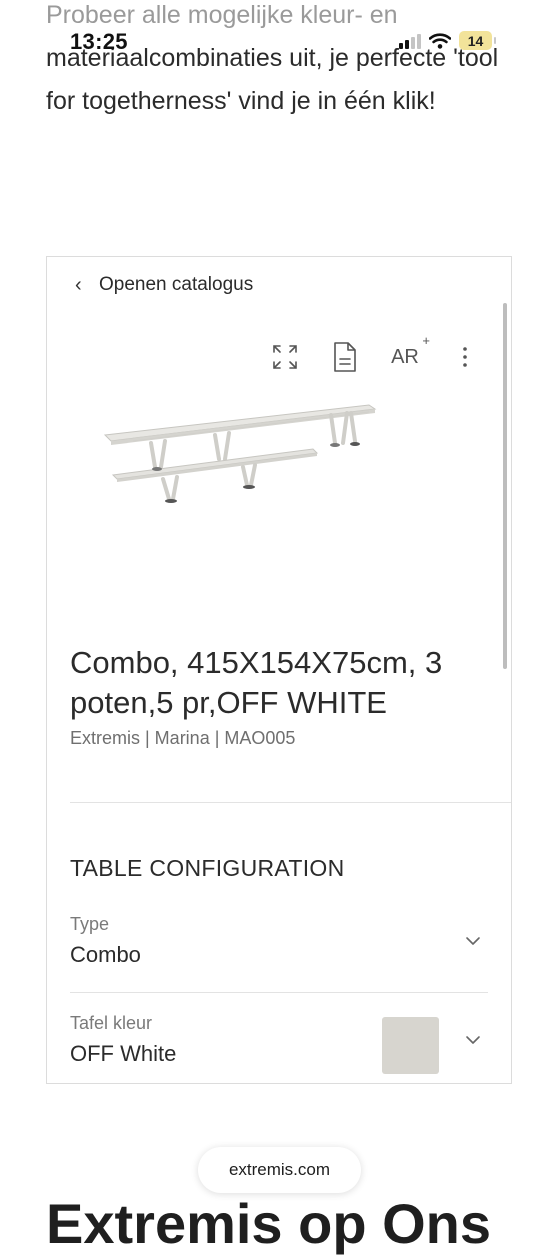 The width and height of the screenshot is (560, 1255). I want to click on divider, so click(290, 802).